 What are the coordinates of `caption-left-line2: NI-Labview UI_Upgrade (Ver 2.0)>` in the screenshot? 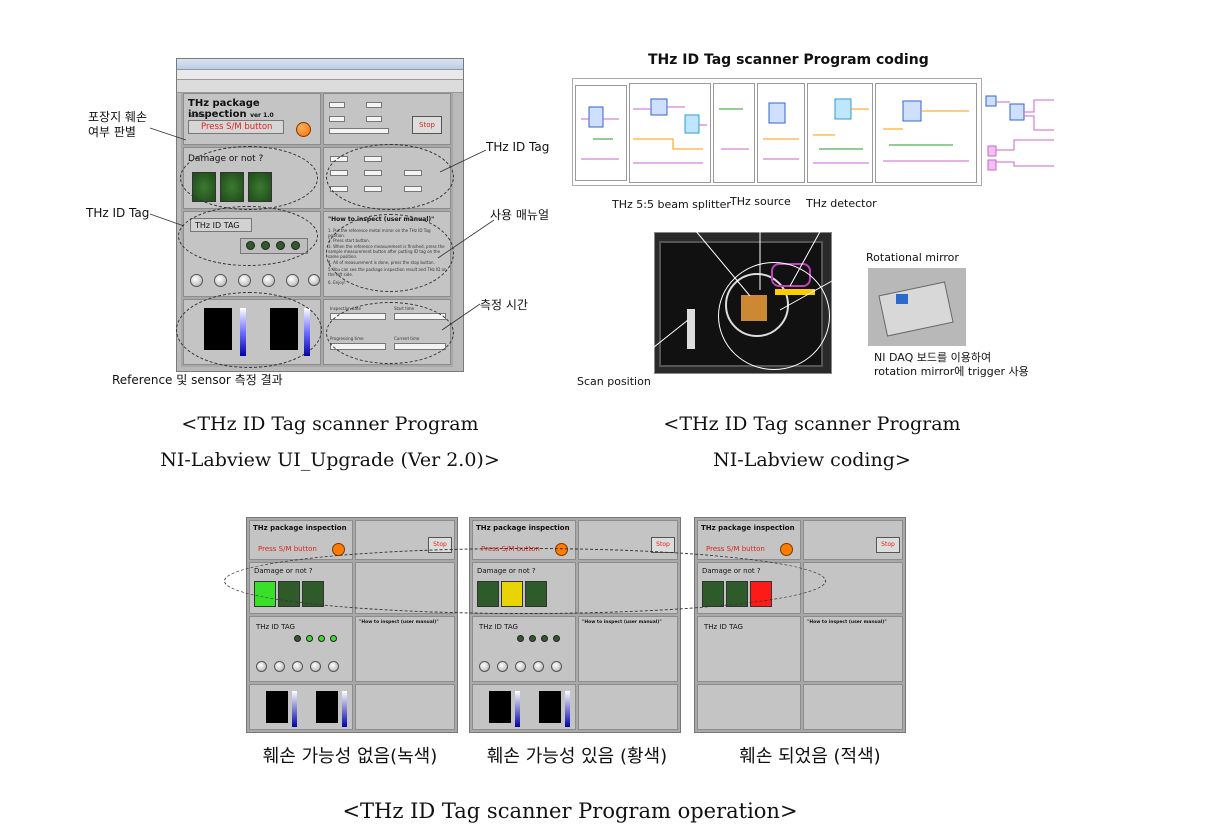 It's located at (330, 460).